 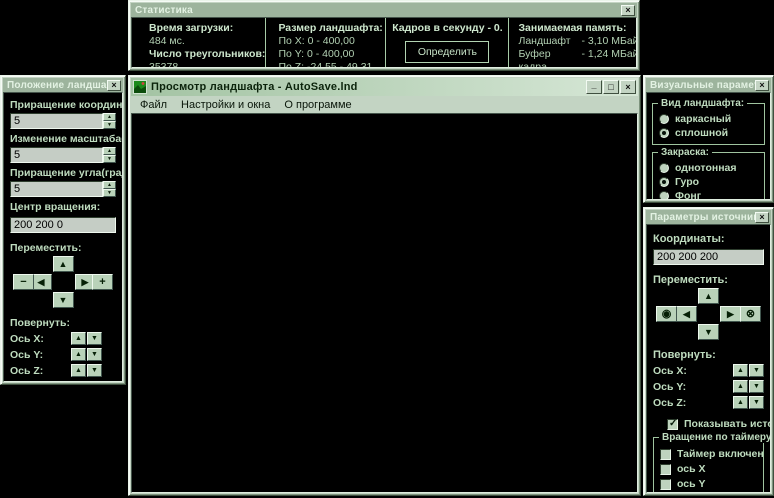 What do you see at coordinates (325, 64) in the screenshot?
I see `size-z: По Z: -24,55 - 49,31` at bounding box center [325, 64].